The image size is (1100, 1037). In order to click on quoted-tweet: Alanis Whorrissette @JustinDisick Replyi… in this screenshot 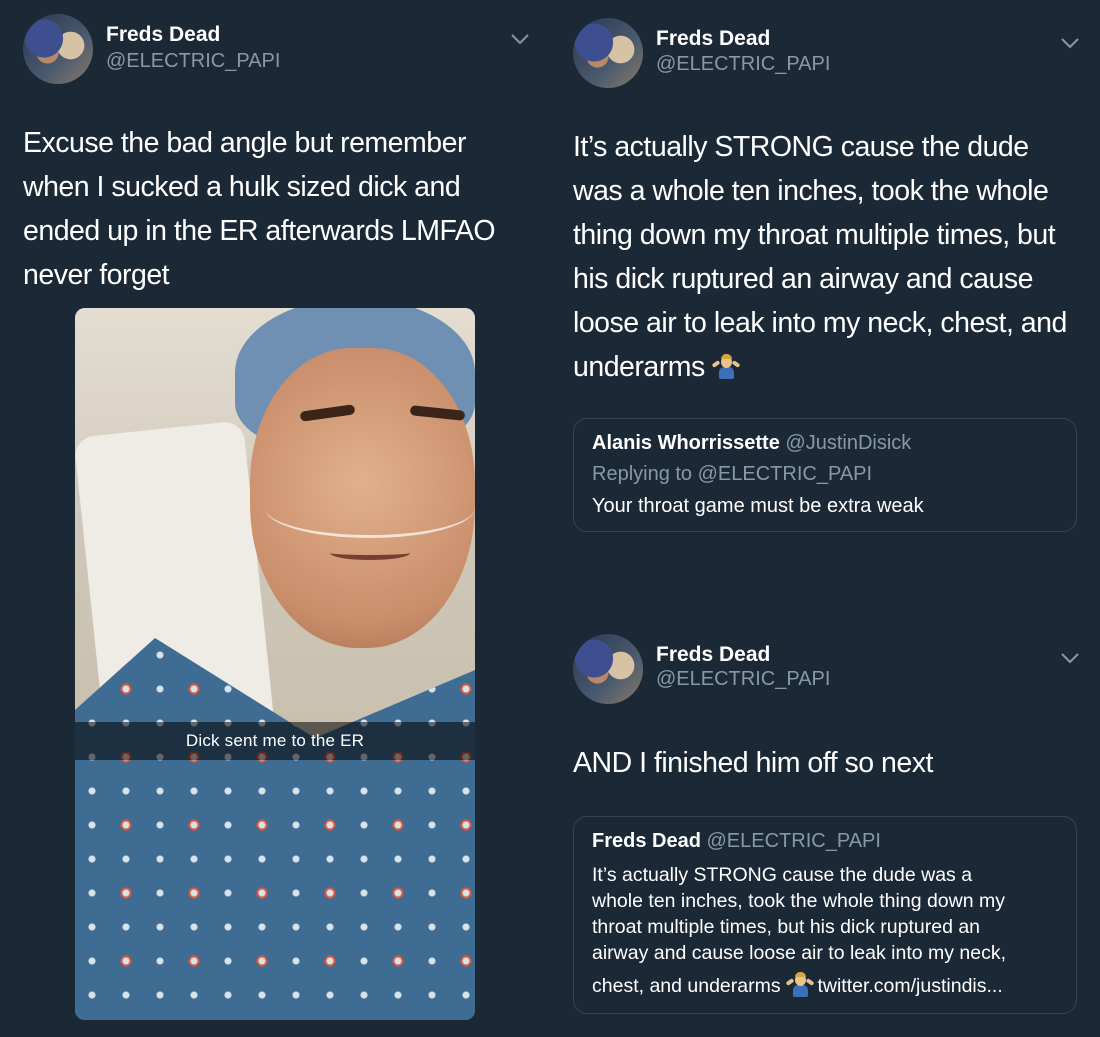, I will do `click(825, 475)`.